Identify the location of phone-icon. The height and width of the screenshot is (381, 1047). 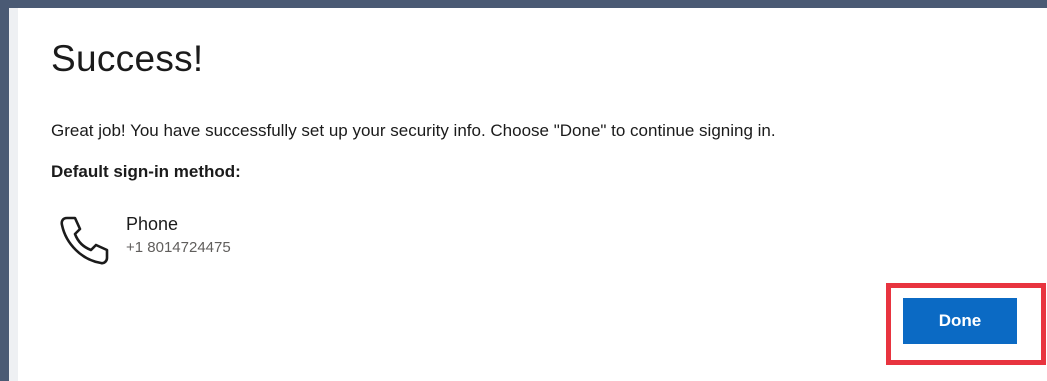
(84, 240).